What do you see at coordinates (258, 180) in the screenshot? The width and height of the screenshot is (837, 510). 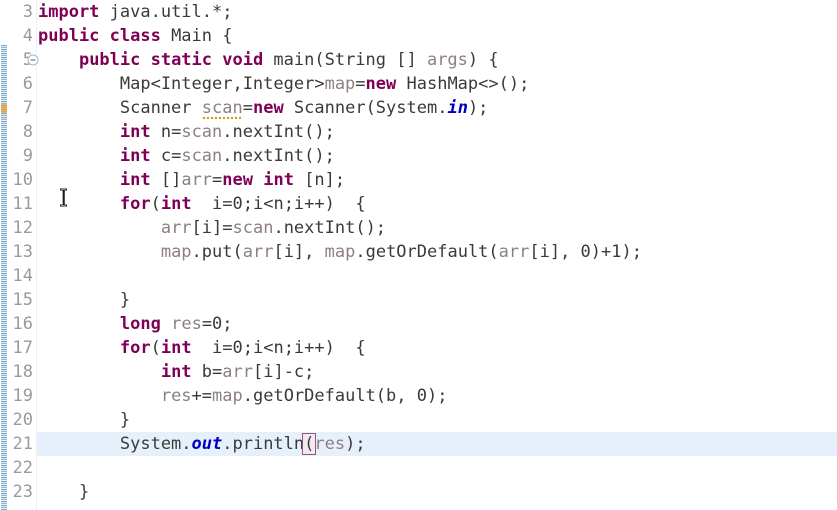 I see `code-token: new int` at bounding box center [258, 180].